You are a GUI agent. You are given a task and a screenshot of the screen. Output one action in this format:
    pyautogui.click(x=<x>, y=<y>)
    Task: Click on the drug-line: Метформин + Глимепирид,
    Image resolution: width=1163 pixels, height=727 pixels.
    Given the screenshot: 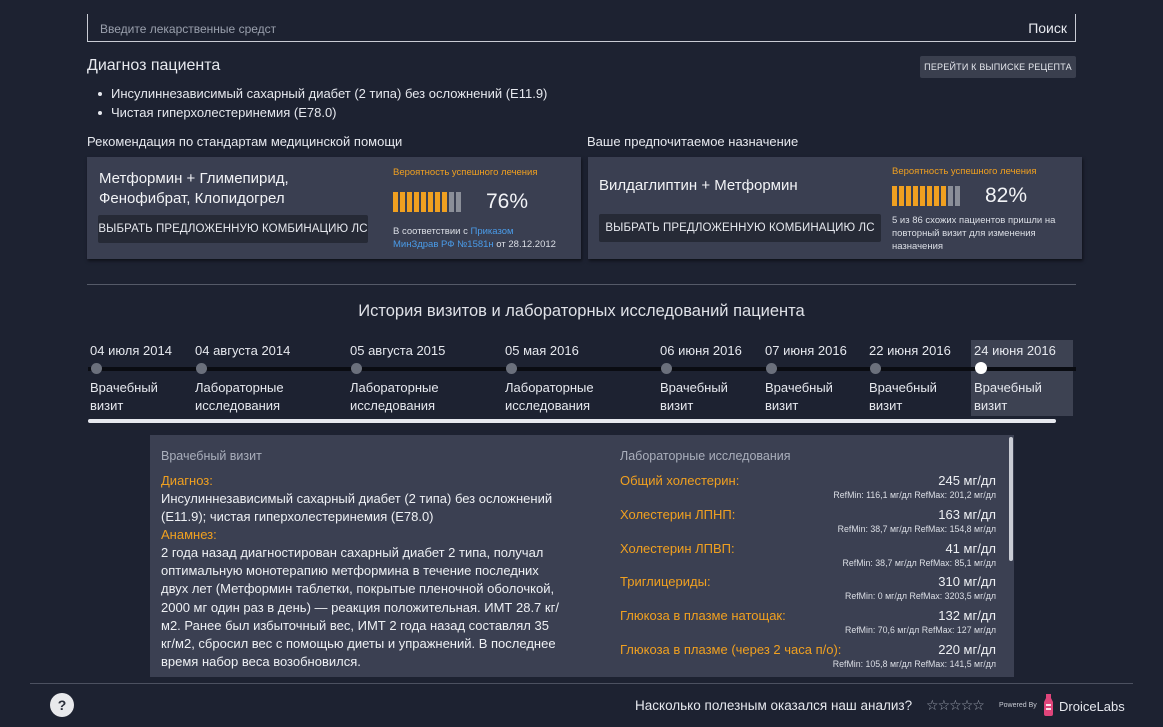 What is the action you would take?
    pyautogui.click(x=194, y=178)
    